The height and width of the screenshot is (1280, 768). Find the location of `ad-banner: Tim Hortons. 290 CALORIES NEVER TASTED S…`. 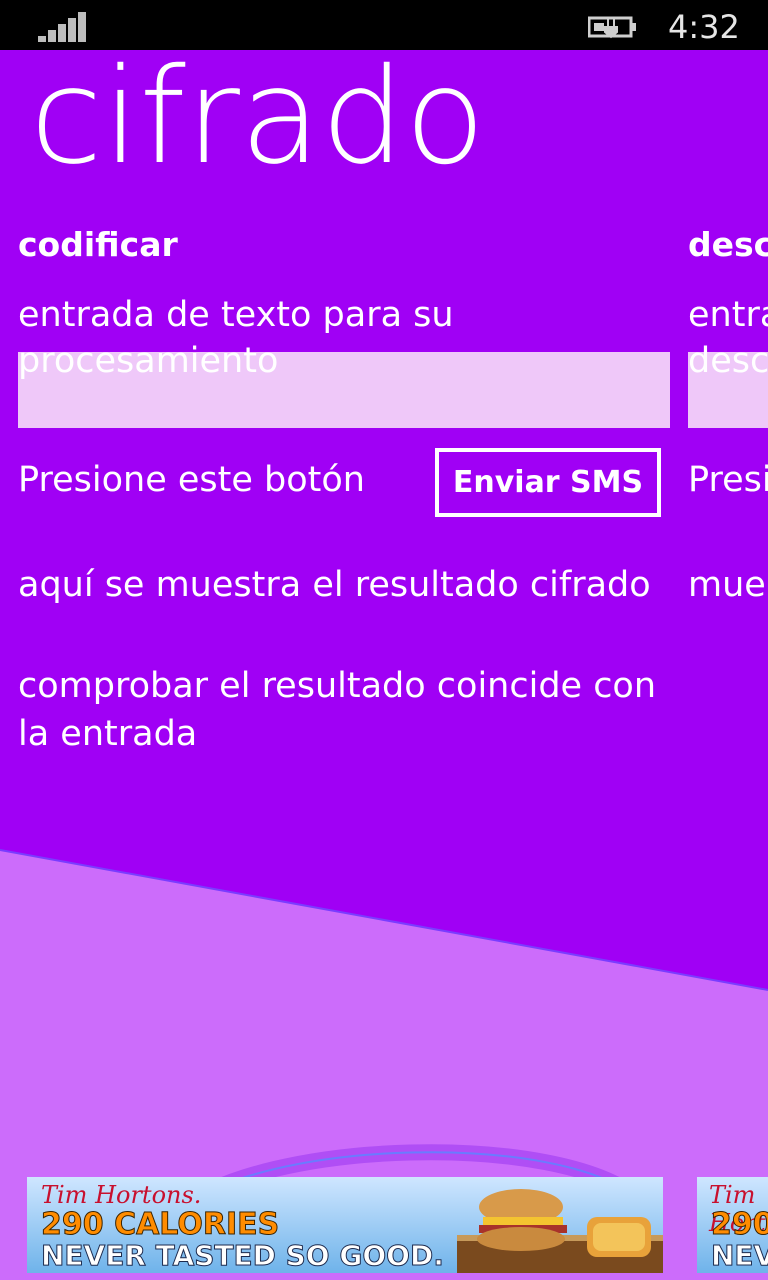

ad-banner: Tim Hortons. 290 CALORIES NEVER TASTED S… is located at coordinates (345, 1225).